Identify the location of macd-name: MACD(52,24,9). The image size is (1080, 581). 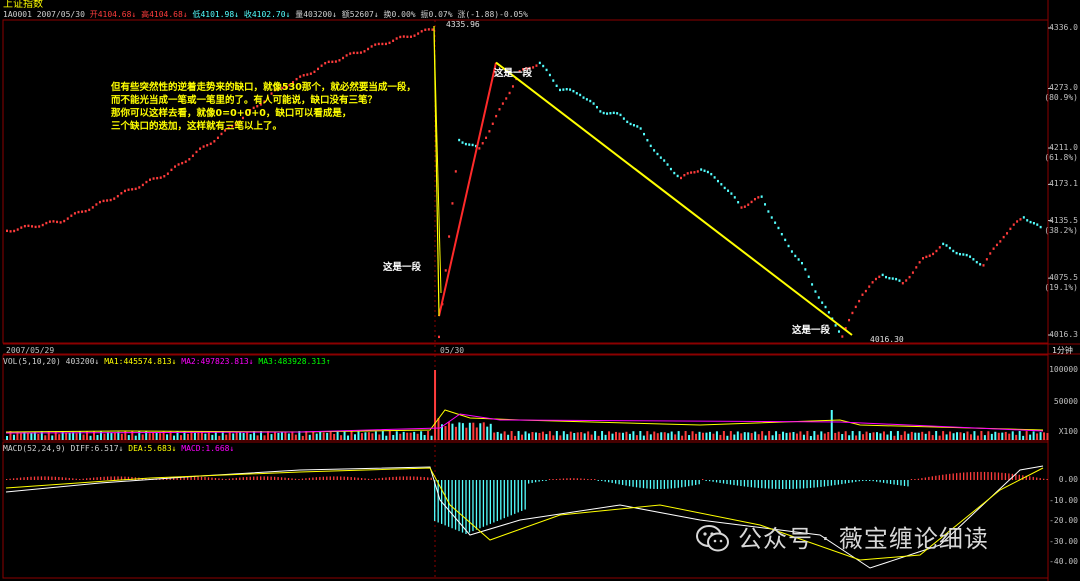
(34, 448).